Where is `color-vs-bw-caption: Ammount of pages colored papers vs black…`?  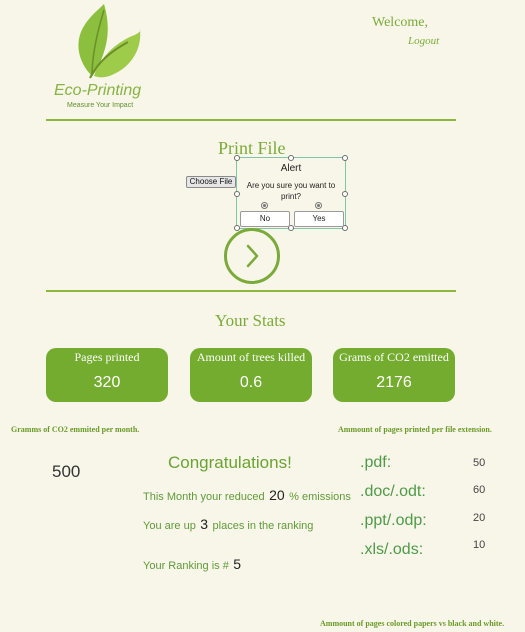 color-vs-bw-caption: Ammount of pages colored papers vs black… is located at coordinates (412, 623).